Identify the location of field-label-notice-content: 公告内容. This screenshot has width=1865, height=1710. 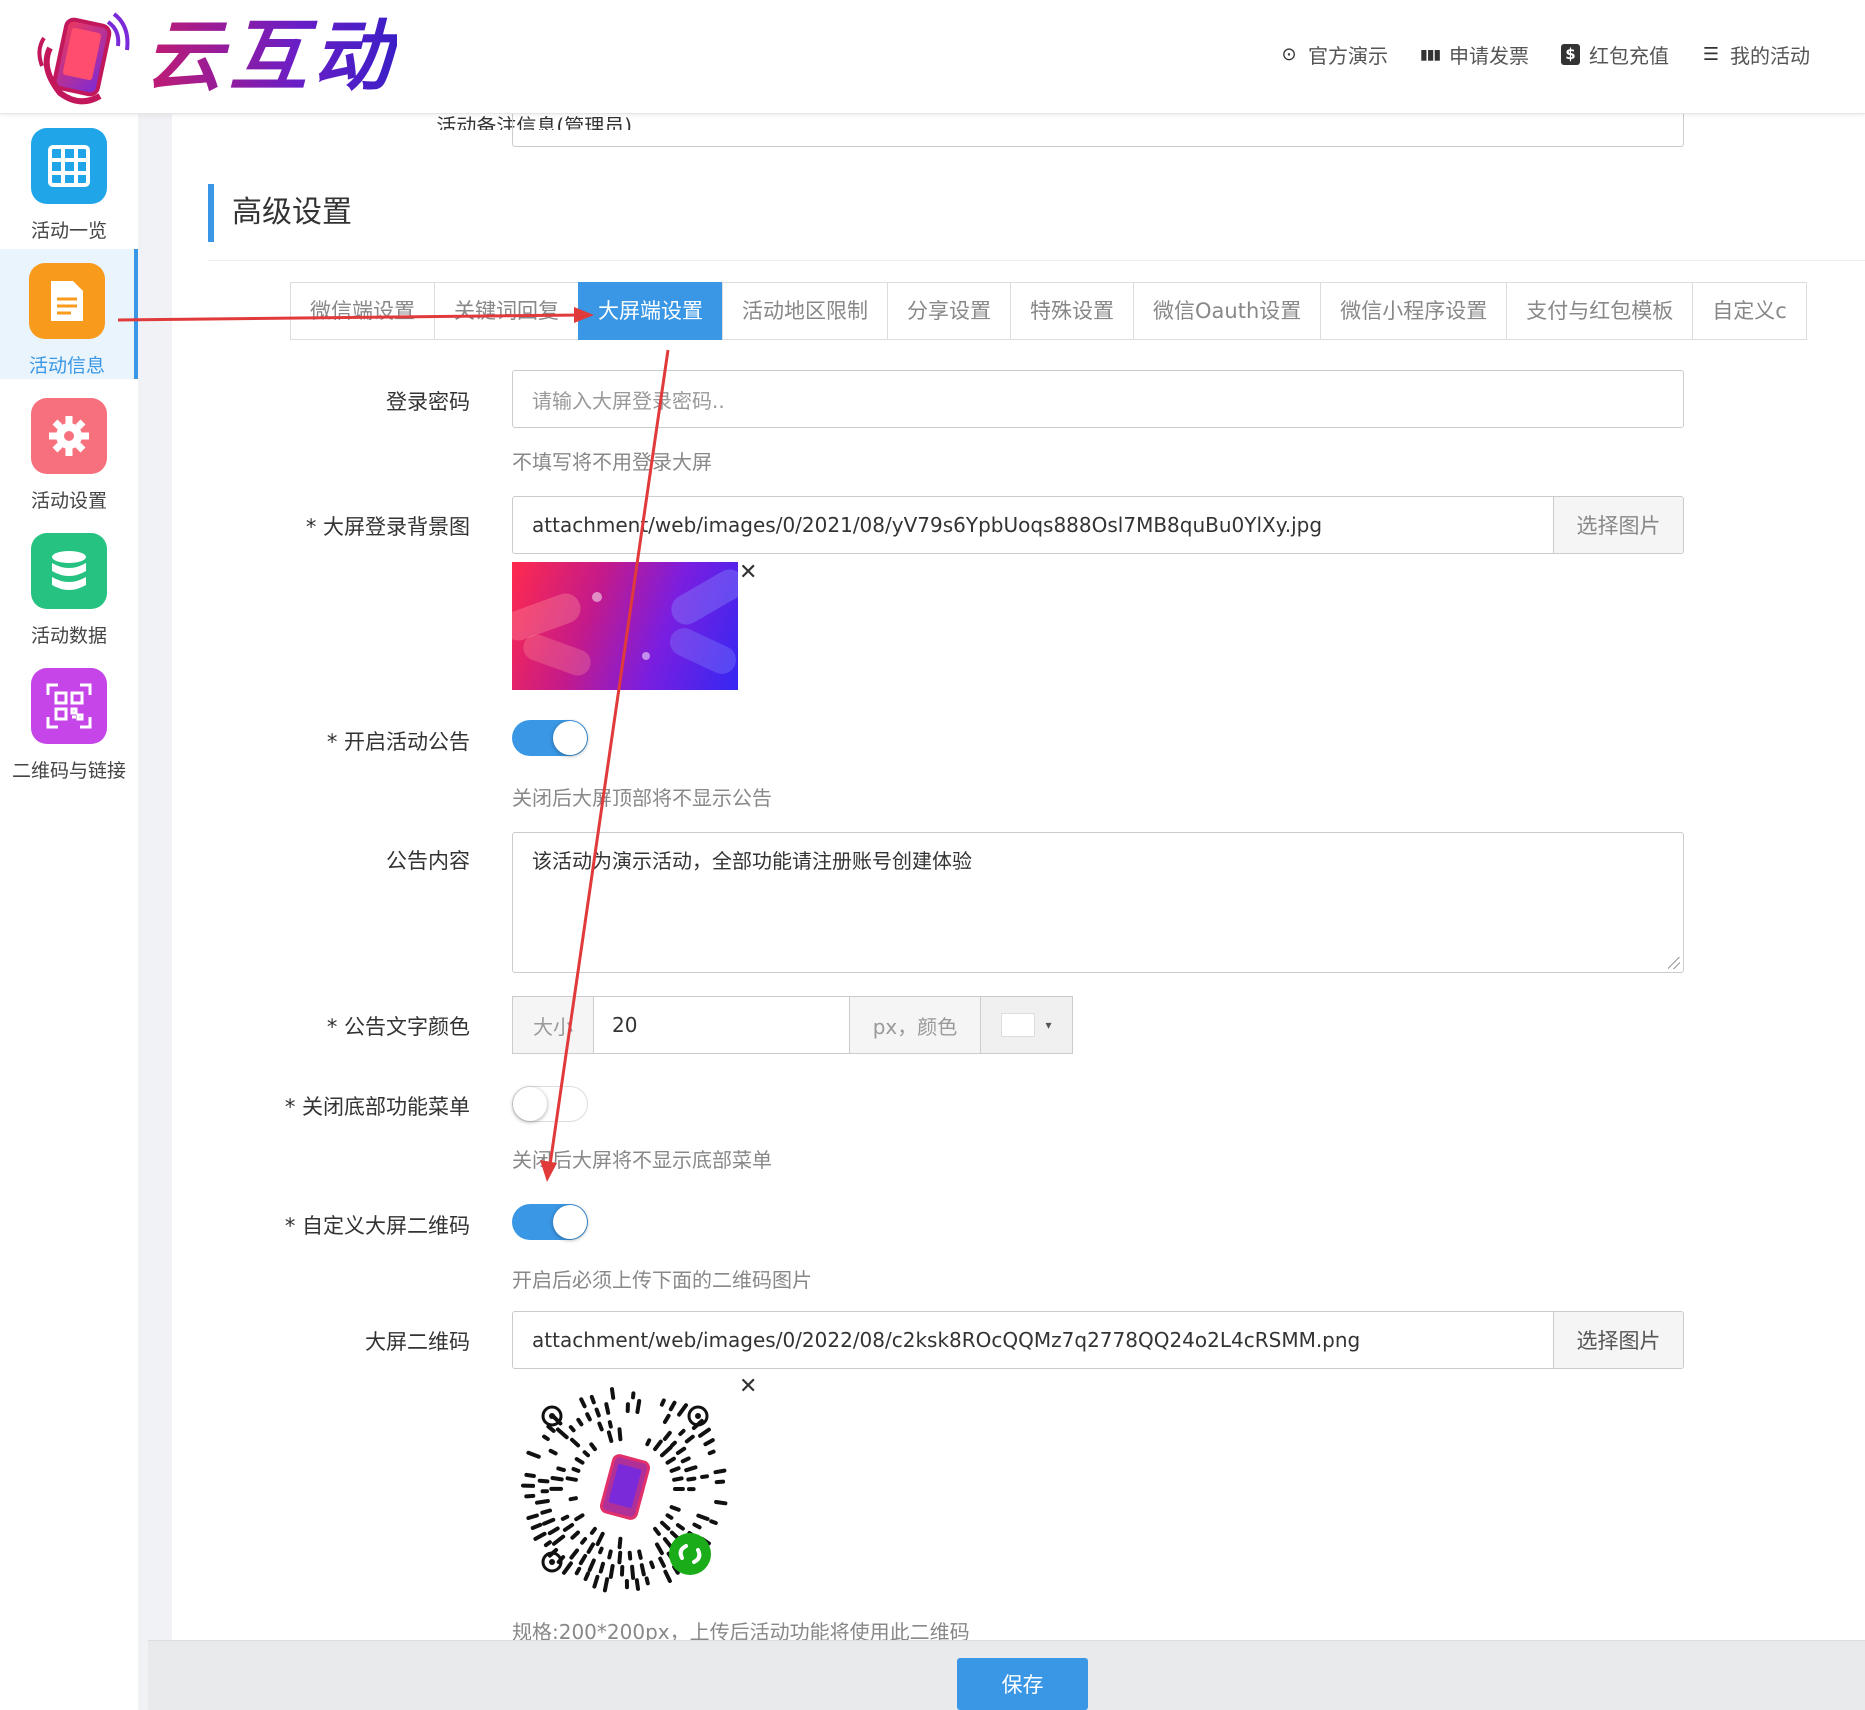
(428, 861).